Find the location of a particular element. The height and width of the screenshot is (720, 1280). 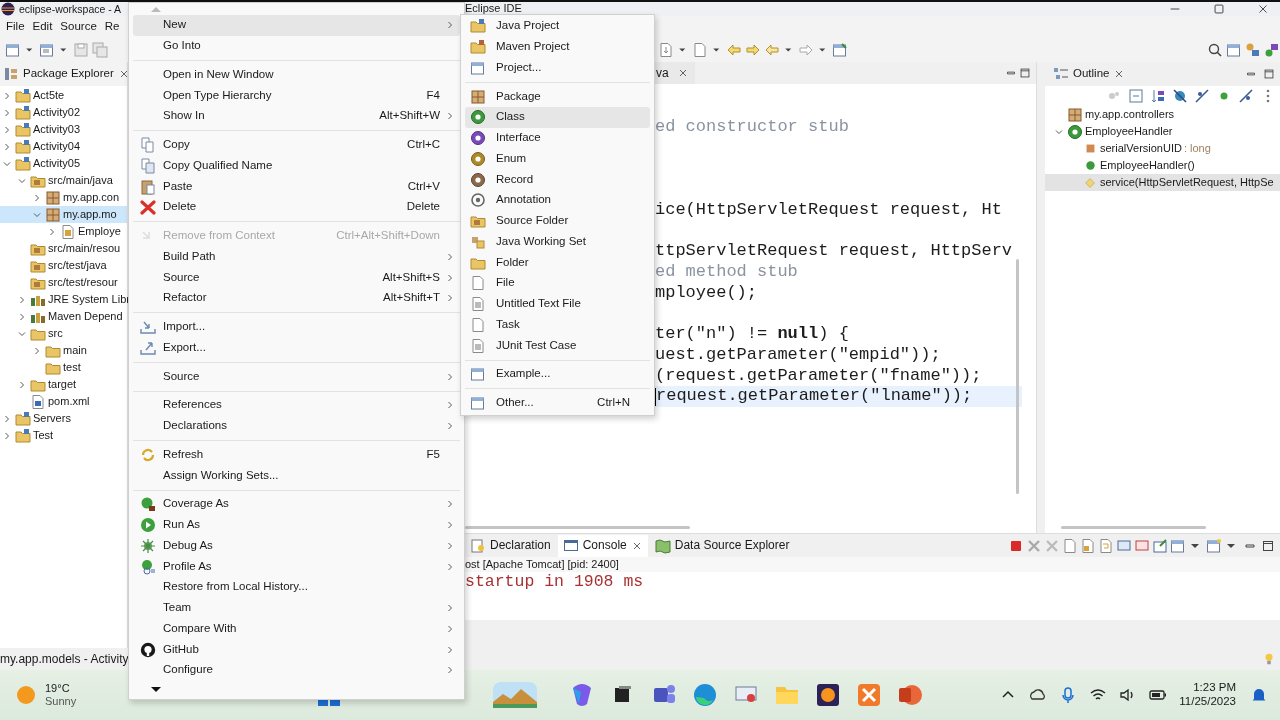

menu-item: Show In Alt+Shift+W is located at coordinates (296, 116).